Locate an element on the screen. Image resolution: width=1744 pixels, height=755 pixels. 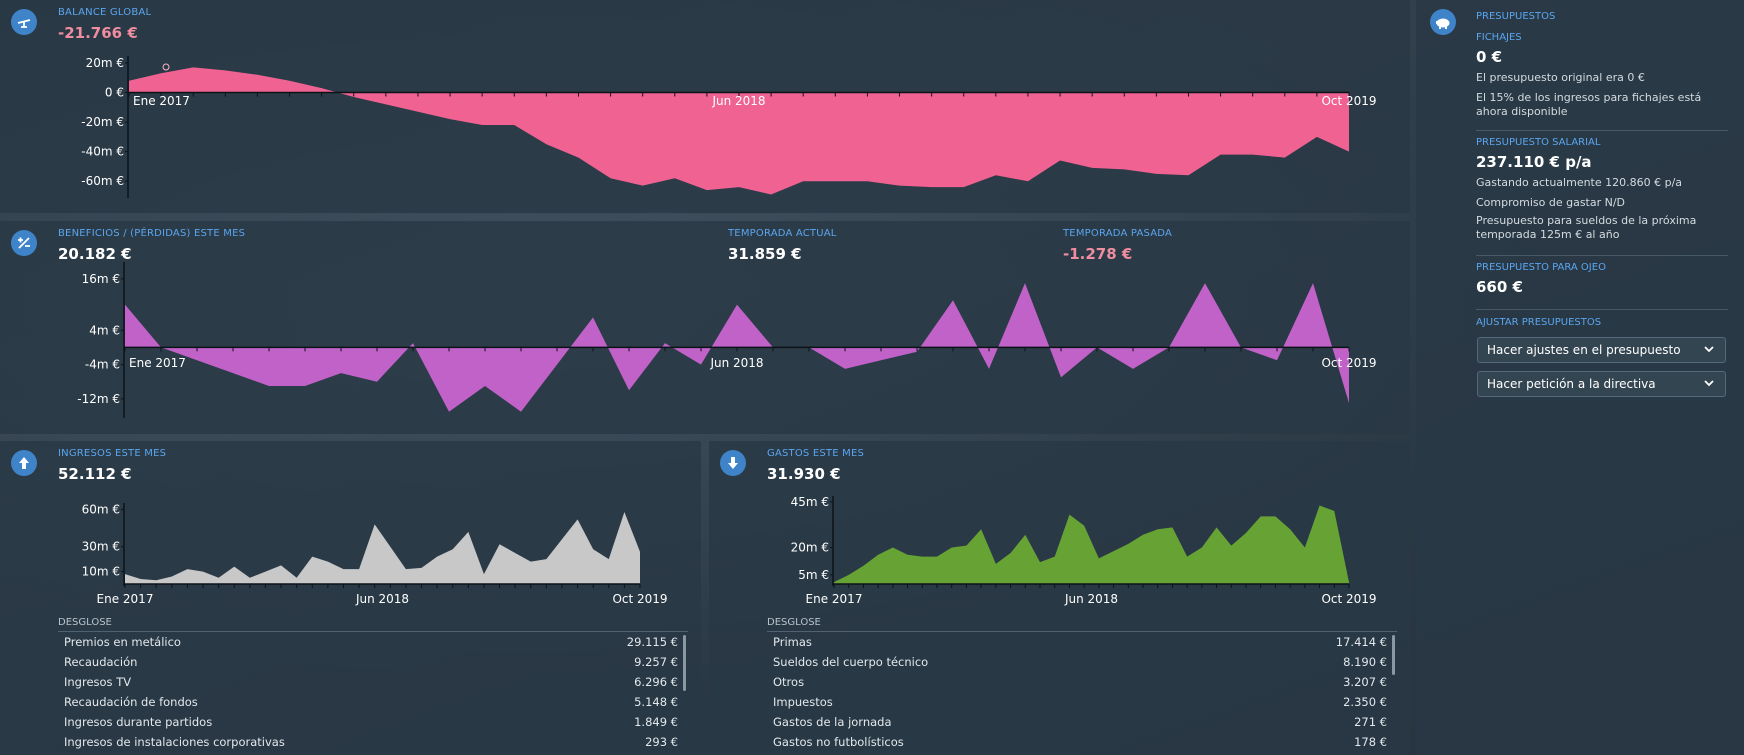
y-tick-label: 16m € is located at coordinates (101, 279).